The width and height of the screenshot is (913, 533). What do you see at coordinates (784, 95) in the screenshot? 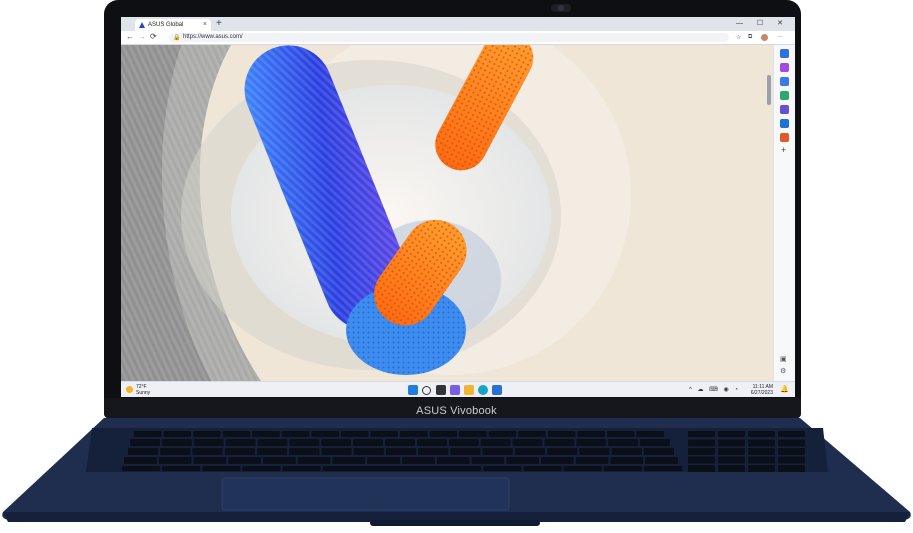
I see `tools-icon` at bounding box center [784, 95].